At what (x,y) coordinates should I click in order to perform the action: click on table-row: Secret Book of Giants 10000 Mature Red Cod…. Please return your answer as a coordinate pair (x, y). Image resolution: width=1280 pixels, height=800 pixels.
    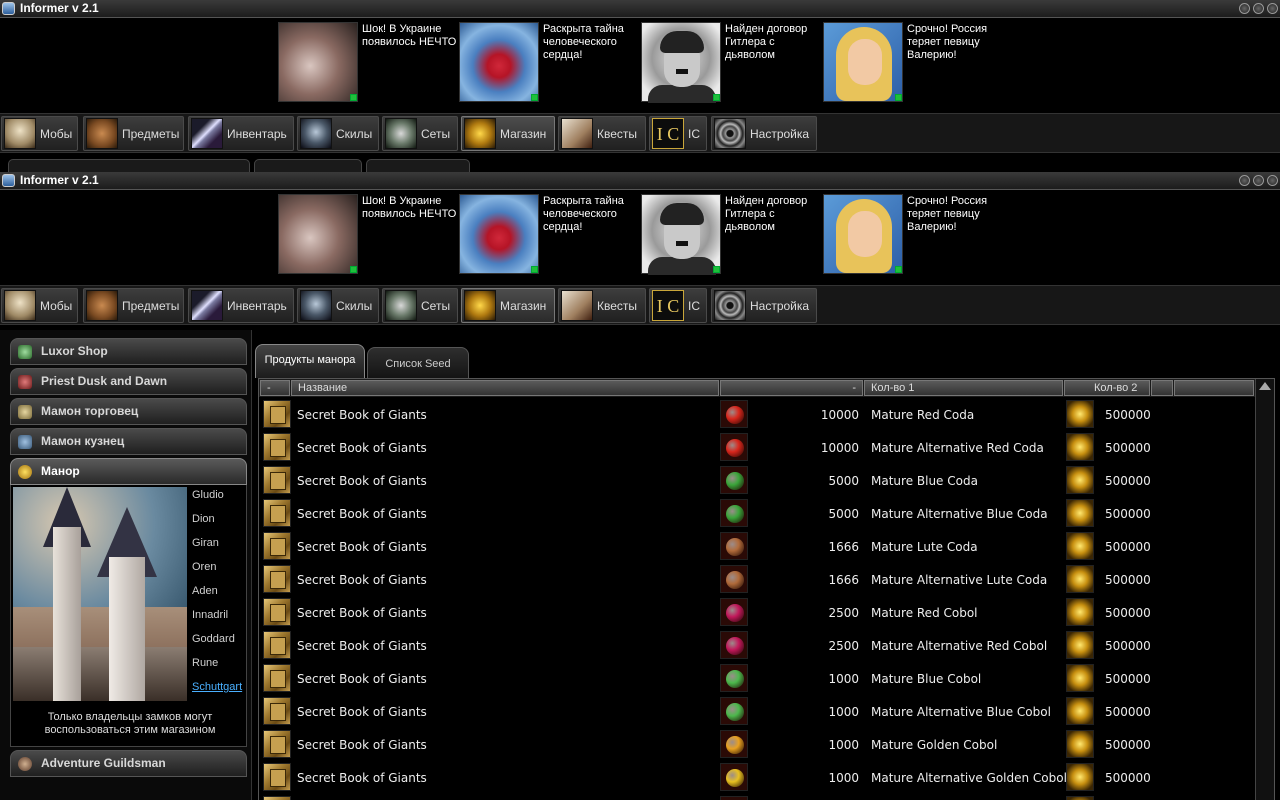
    Looking at the image, I should click on (756, 414).